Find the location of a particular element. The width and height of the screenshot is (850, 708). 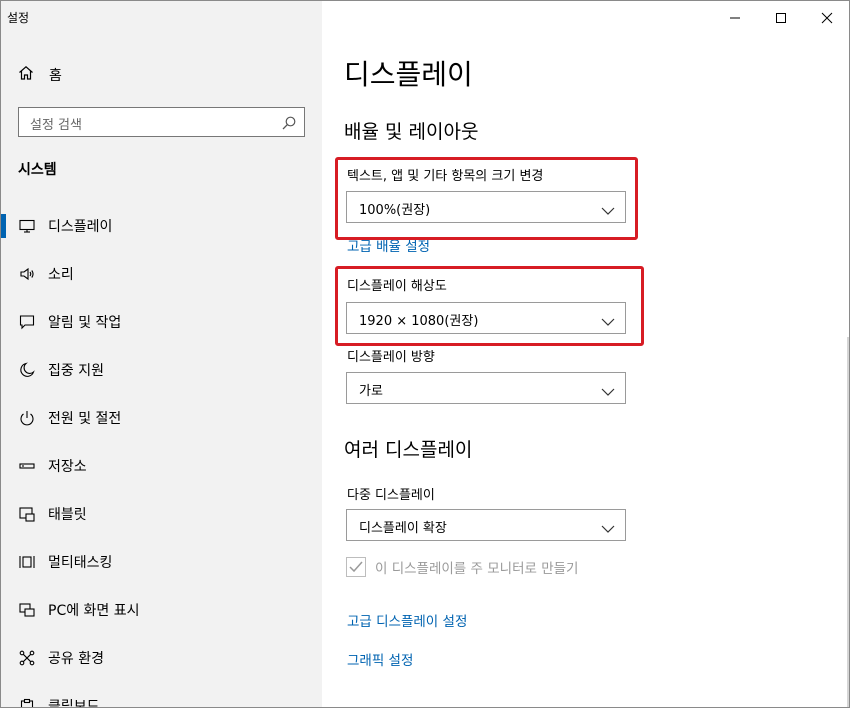

sidebar-item-label: 집중 지원 is located at coordinates (76, 371).